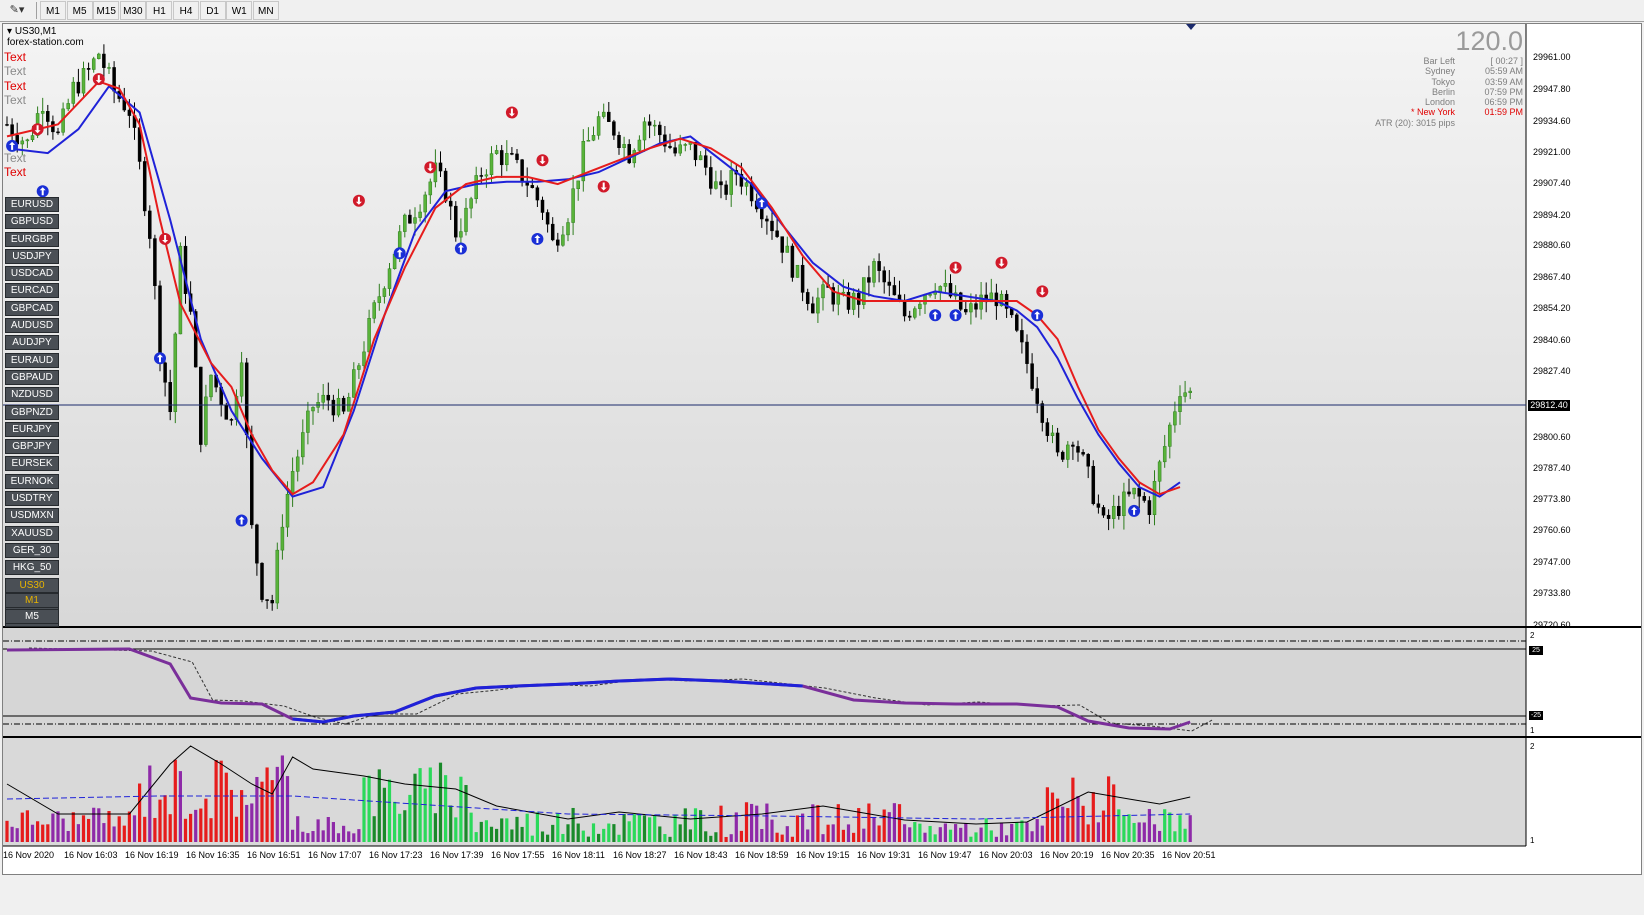 This screenshot has width=1644, height=915. Describe the element at coordinates (32, 499) in the screenshot. I see `symbol-button-usdtry: USDTRY` at that location.